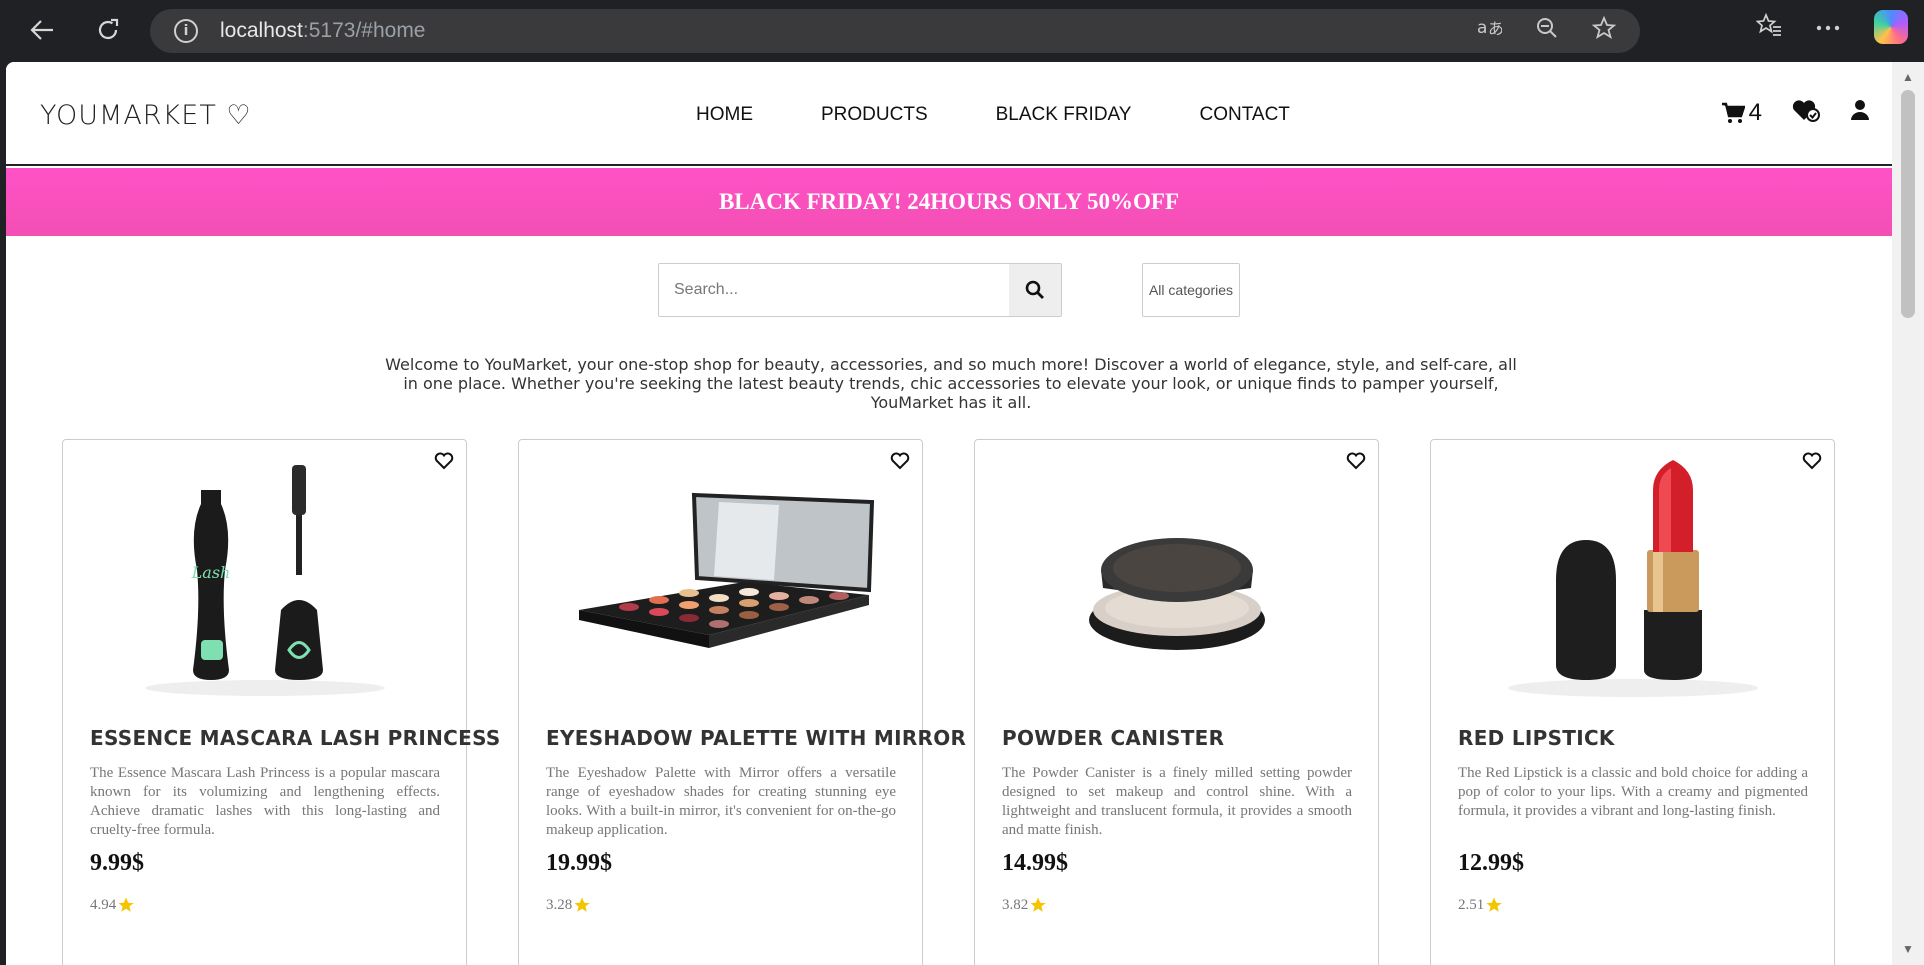 The image size is (1924, 965). Describe the element at coordinates (1604, 30) in the screenshot. I see `favorite-star-icon` at that location.